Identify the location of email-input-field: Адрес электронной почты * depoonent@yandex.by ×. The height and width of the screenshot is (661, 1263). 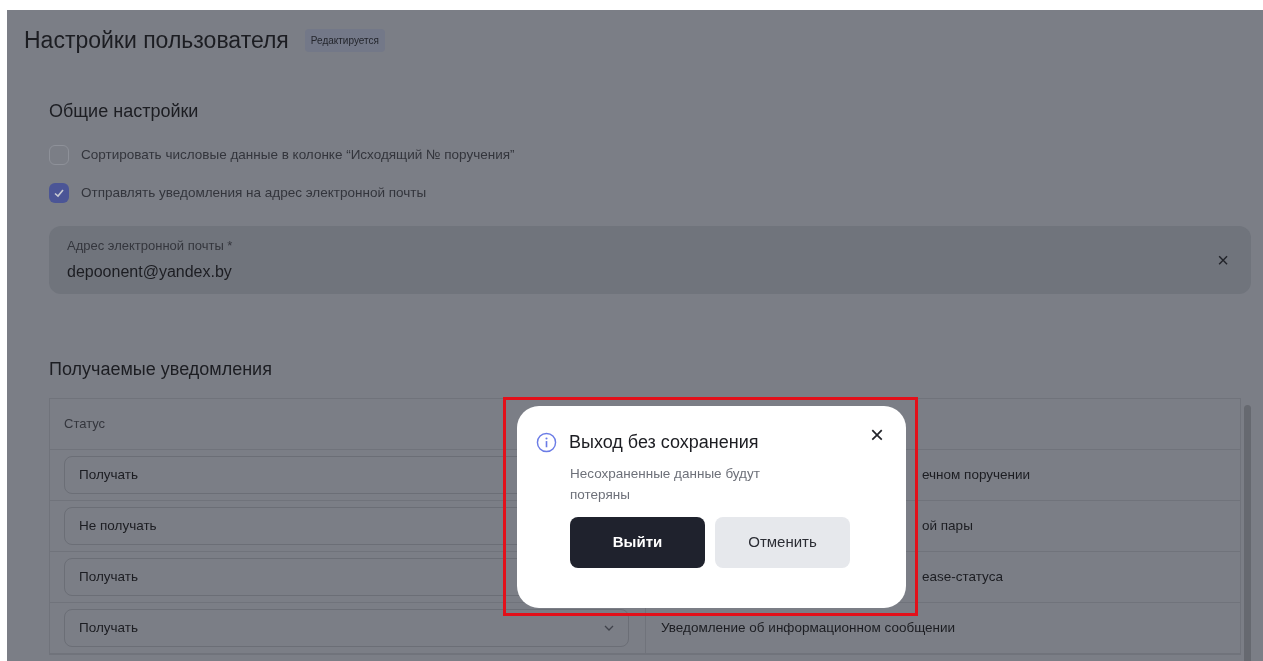
(650, 260).